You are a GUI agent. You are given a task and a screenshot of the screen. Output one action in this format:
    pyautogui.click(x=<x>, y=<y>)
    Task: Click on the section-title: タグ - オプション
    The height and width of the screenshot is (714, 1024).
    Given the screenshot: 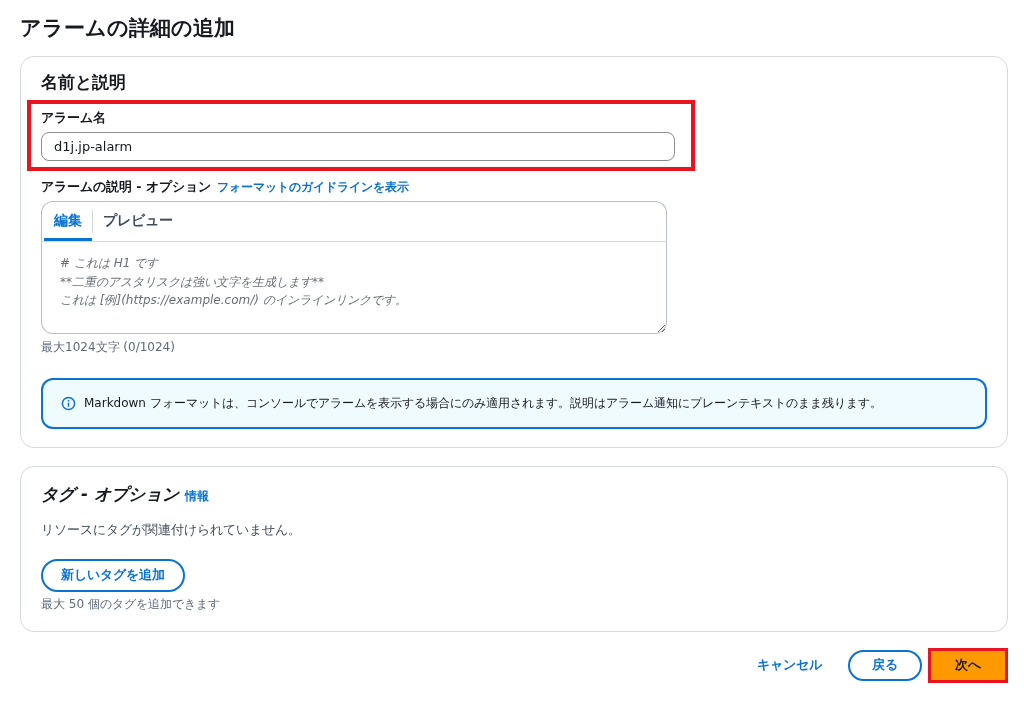 What is the action you would take?
    pyautogui.click(x=110, y=495)
    